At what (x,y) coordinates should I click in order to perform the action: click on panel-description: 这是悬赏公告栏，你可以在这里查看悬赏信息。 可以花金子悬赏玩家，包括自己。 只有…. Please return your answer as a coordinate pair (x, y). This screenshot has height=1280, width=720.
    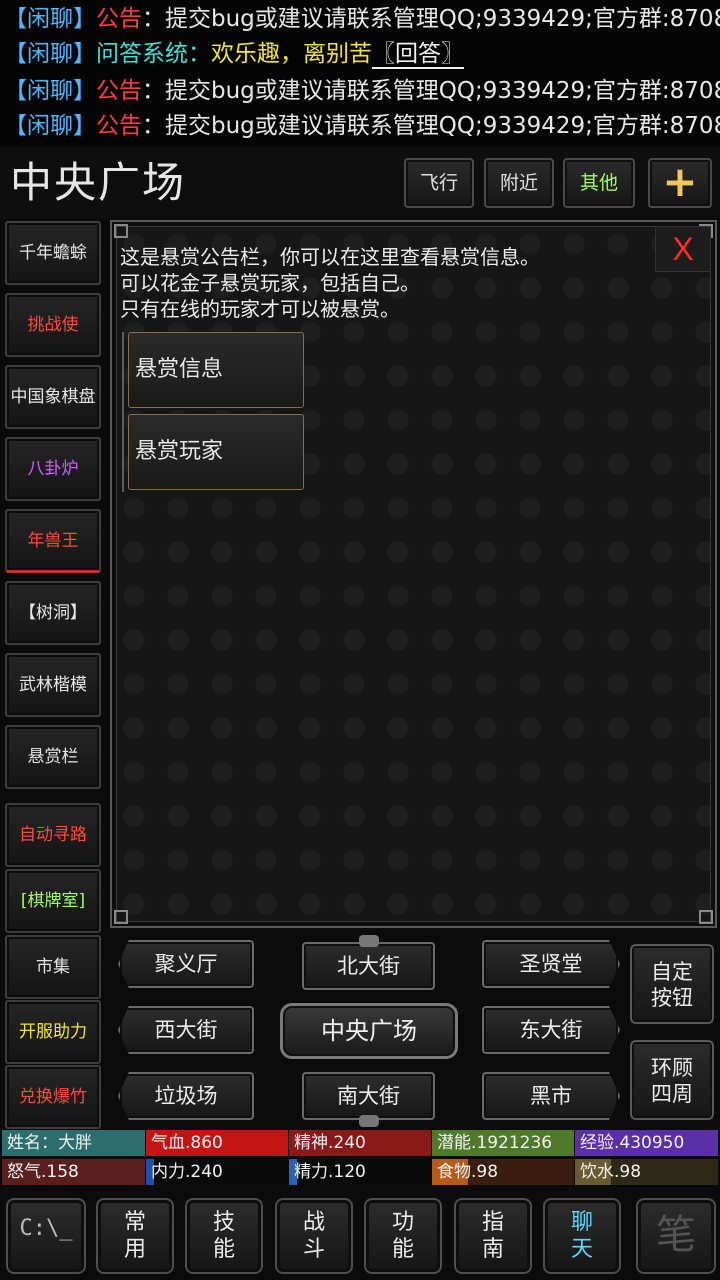
    Looking at the image, I should click on (330, 283).